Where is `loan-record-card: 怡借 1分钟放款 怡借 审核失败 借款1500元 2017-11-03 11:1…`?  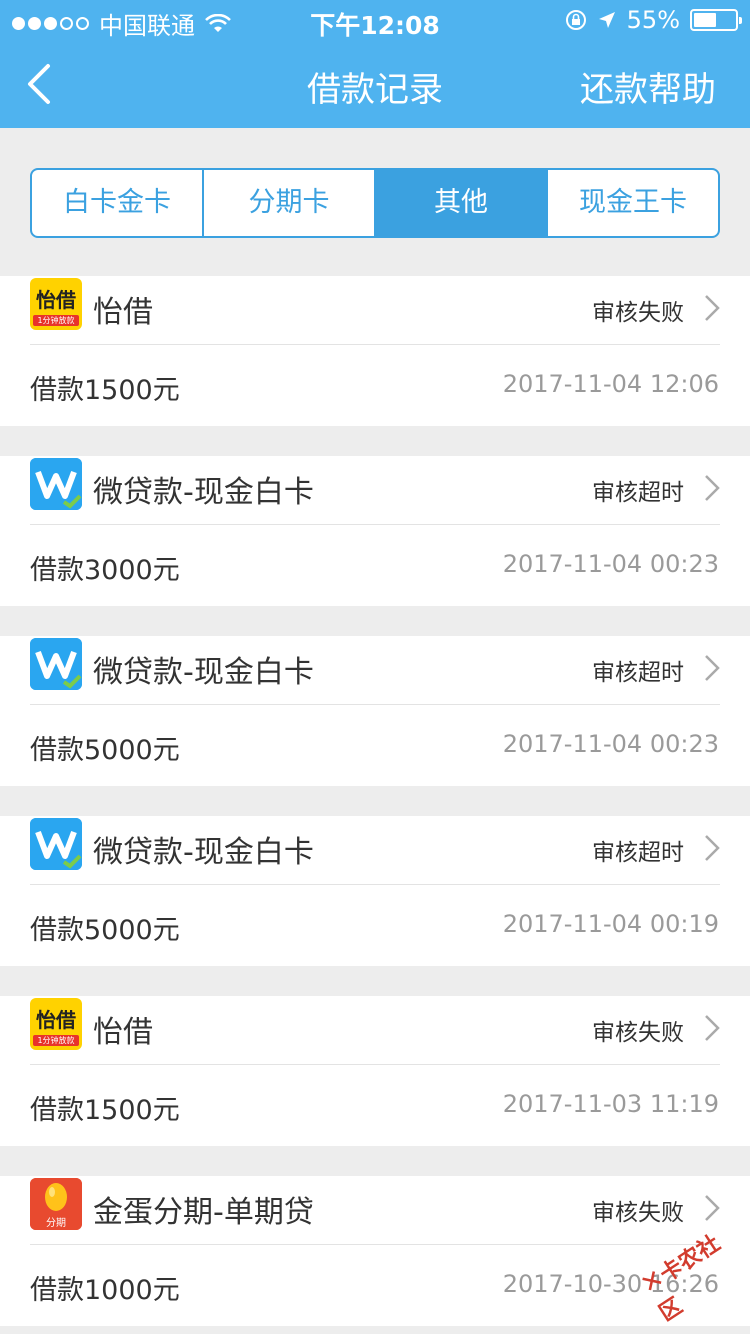 loan-record-card: 怡借 1分钟放款 怡借 审核失败 借款1500元 2017-11-03 11:1… is located at coordinates (375, 1071).